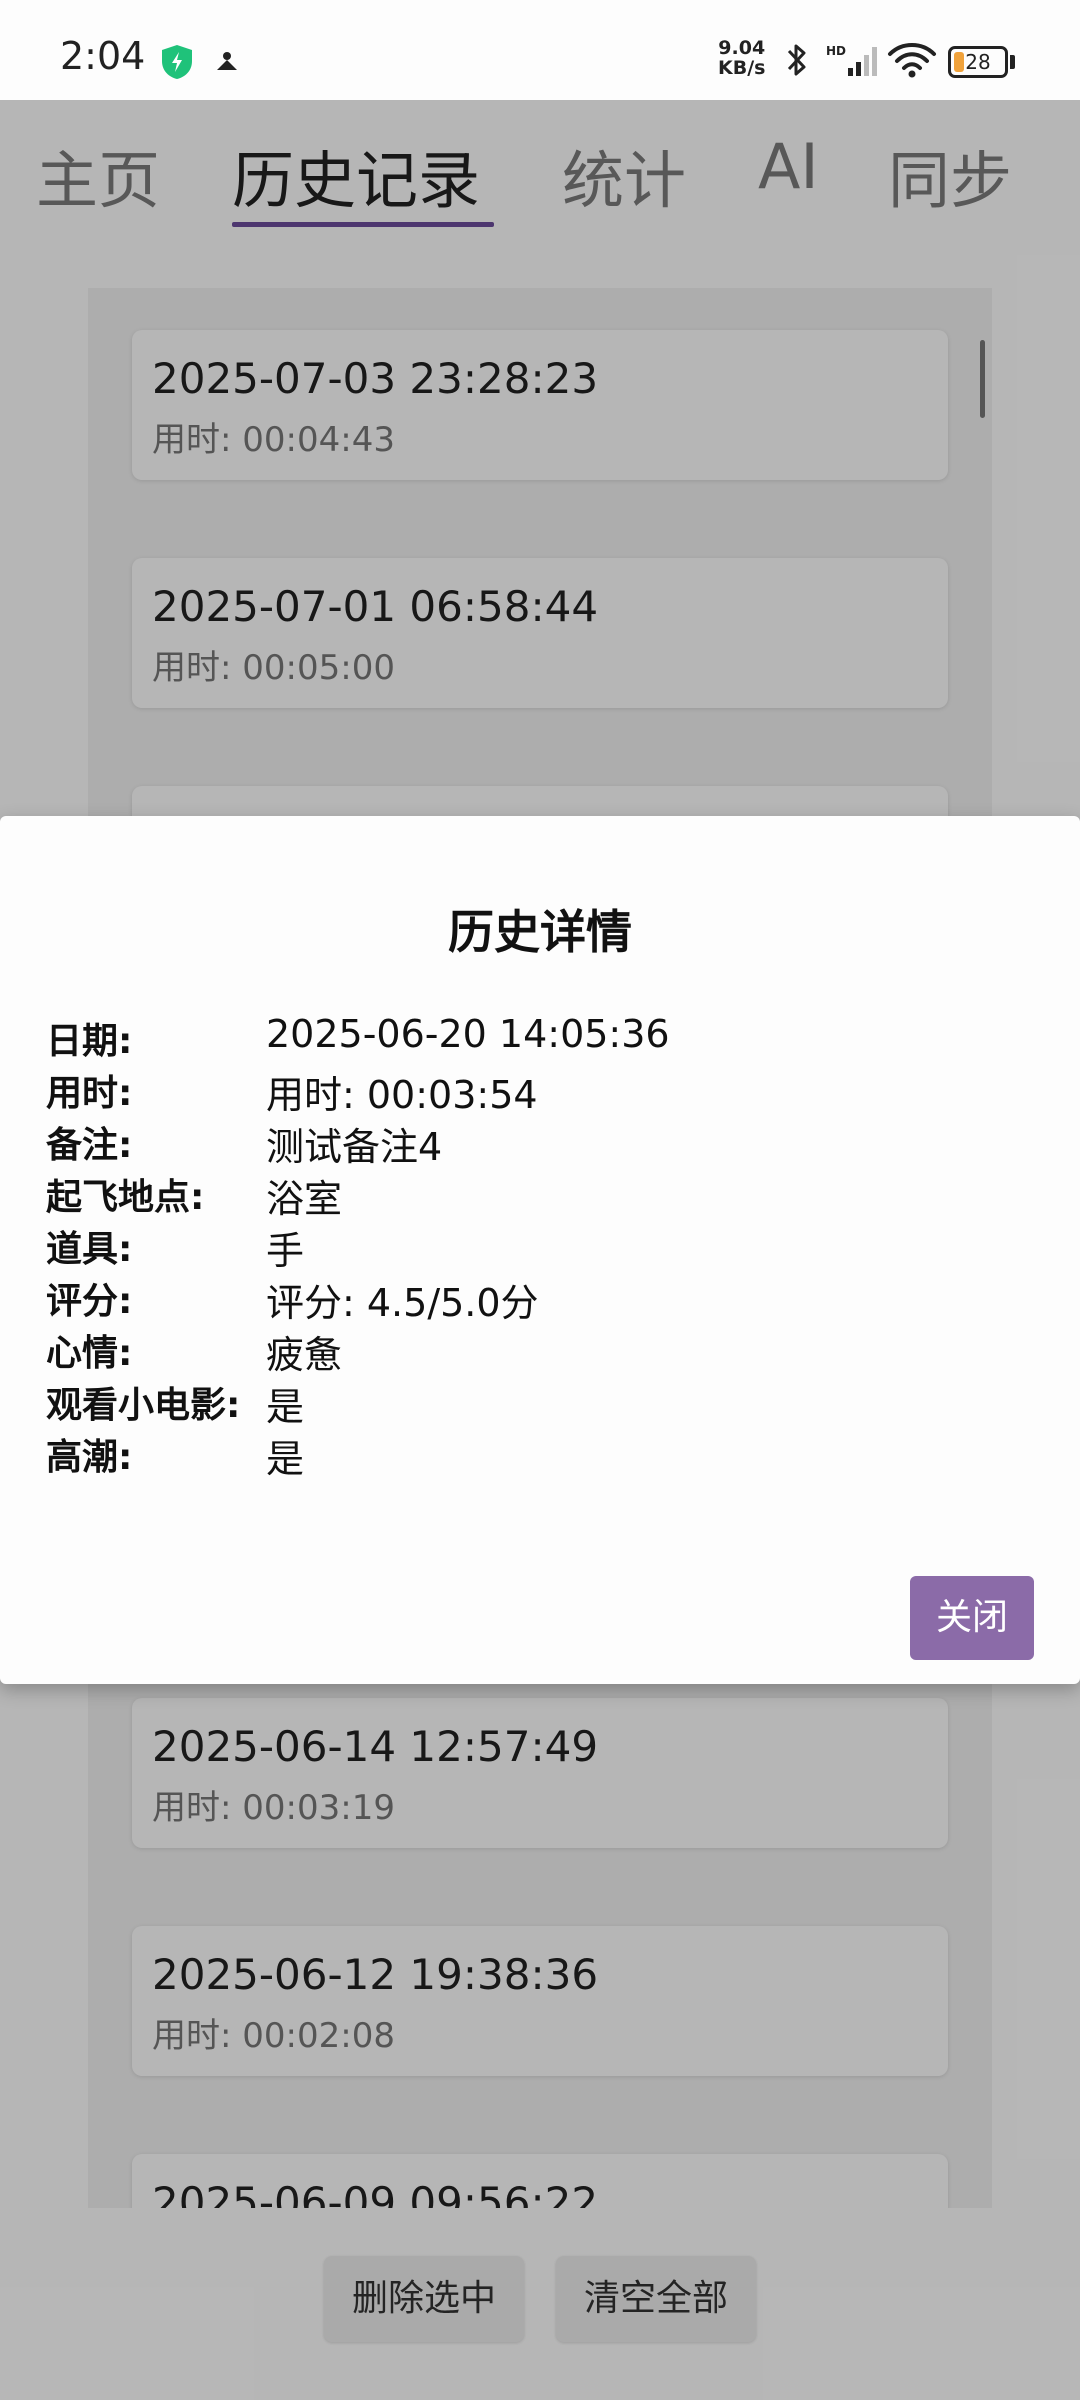  What do you see at coordinates (89, 1249) in the screenshot?
I see `detail-label: 道具:` at bounding box center [89, 1249].